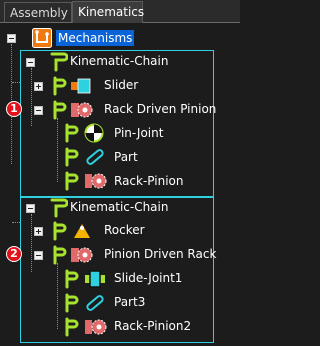 This screenshot has width=320, height=346. Describe the element at coordinates (108, 12) in the screenshot. I see `tab-kinematics: Kinematics` at that location.